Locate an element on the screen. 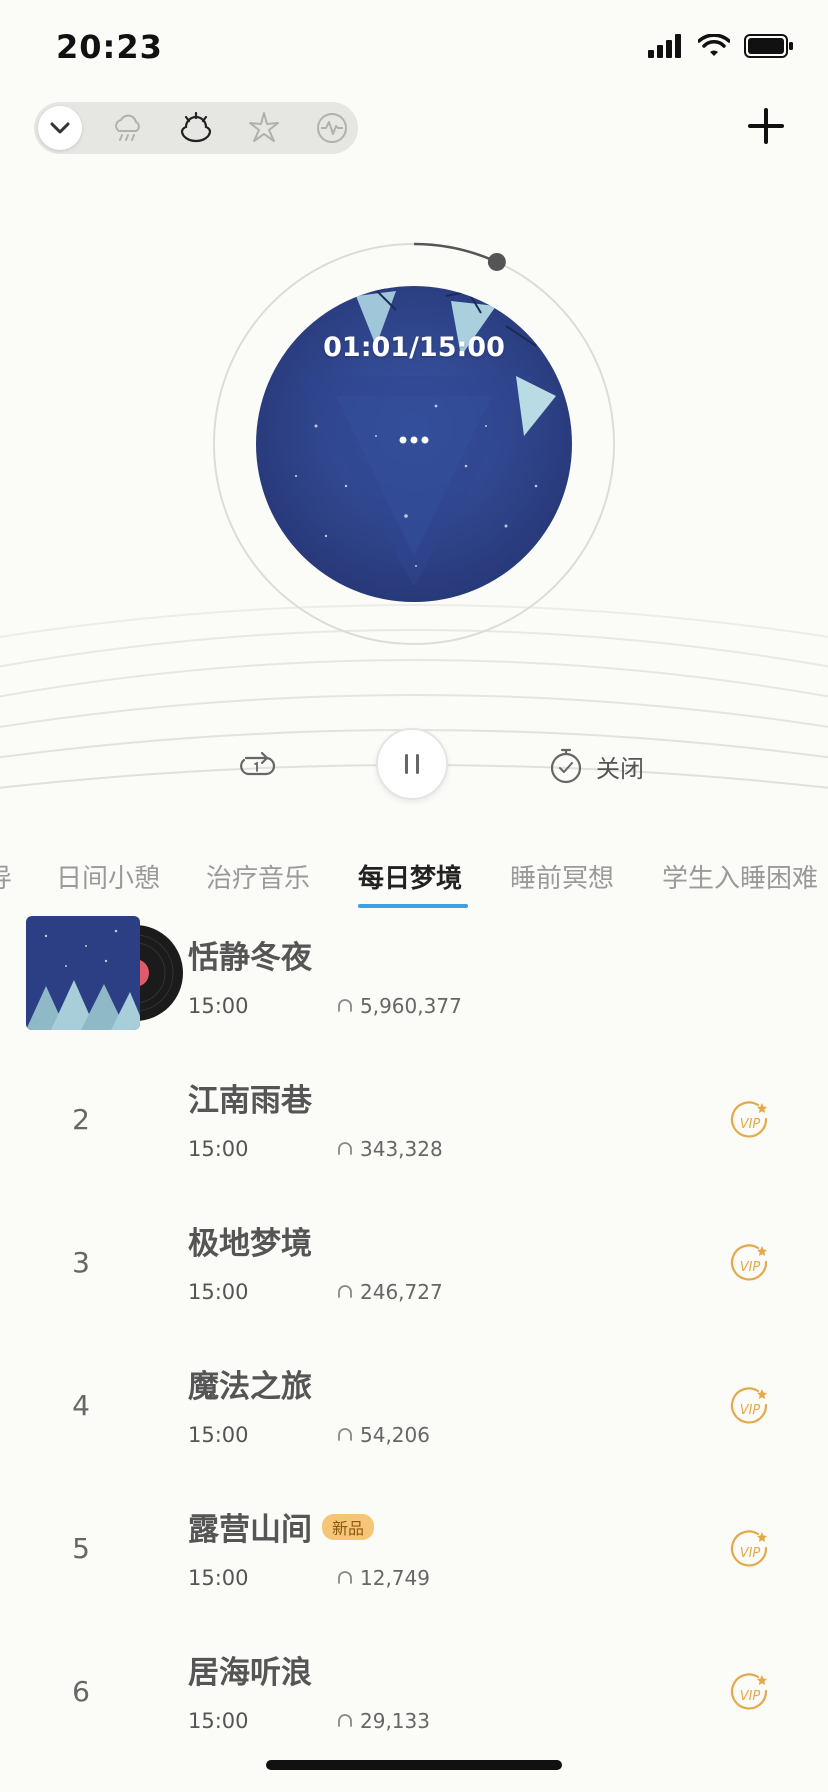 Image resolution: width=828 pixels, height=1792 pixels. sparkle-icon is located at coordinates (264, 128).